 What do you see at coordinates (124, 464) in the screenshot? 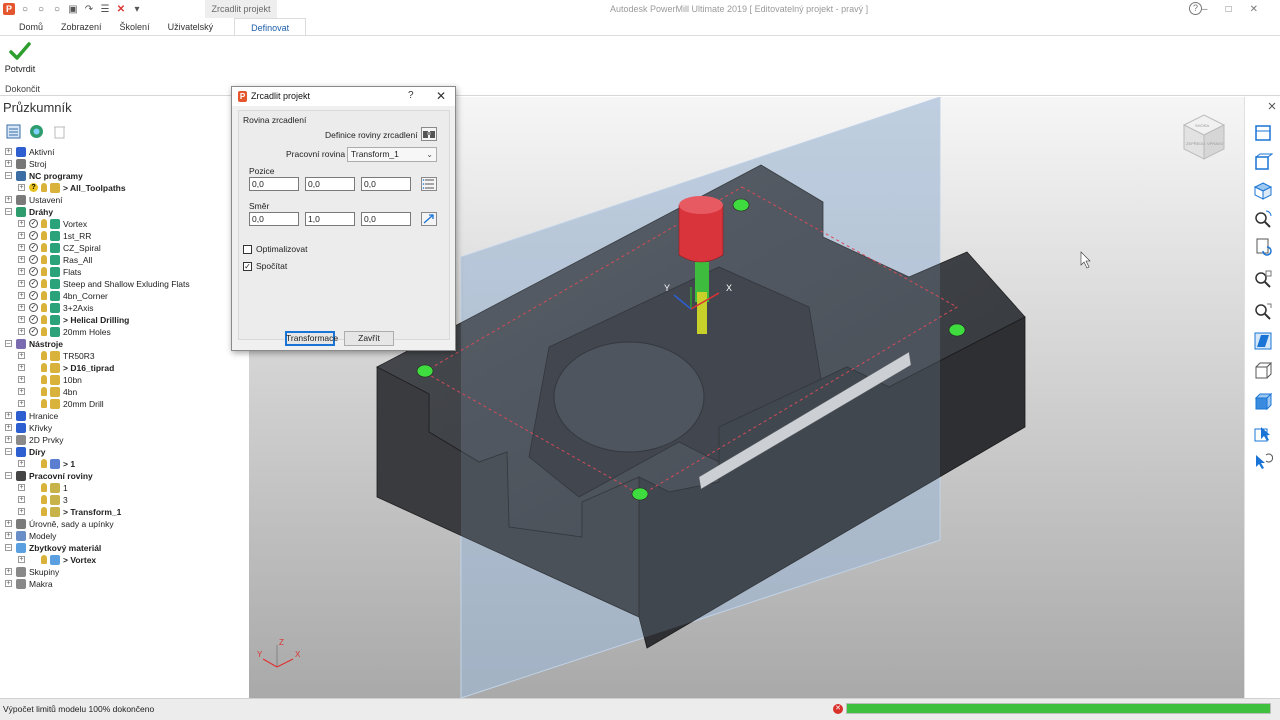
I see `tree-item: + > 1` at bounding box center [124, 464].